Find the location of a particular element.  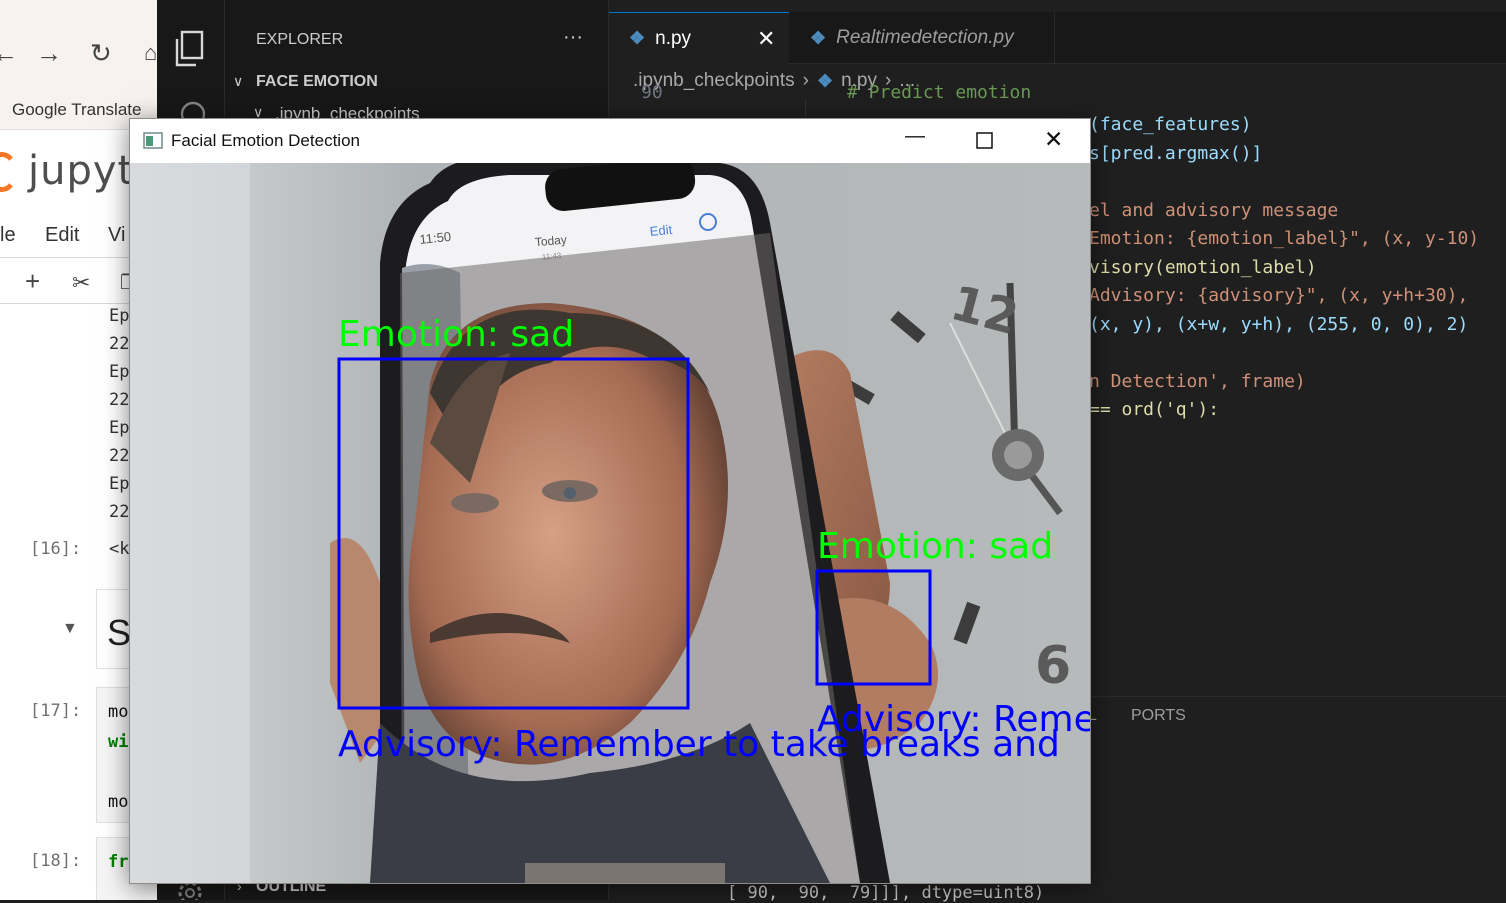

cell-prompt-17: [17]: is located at coordinates (56, 711).